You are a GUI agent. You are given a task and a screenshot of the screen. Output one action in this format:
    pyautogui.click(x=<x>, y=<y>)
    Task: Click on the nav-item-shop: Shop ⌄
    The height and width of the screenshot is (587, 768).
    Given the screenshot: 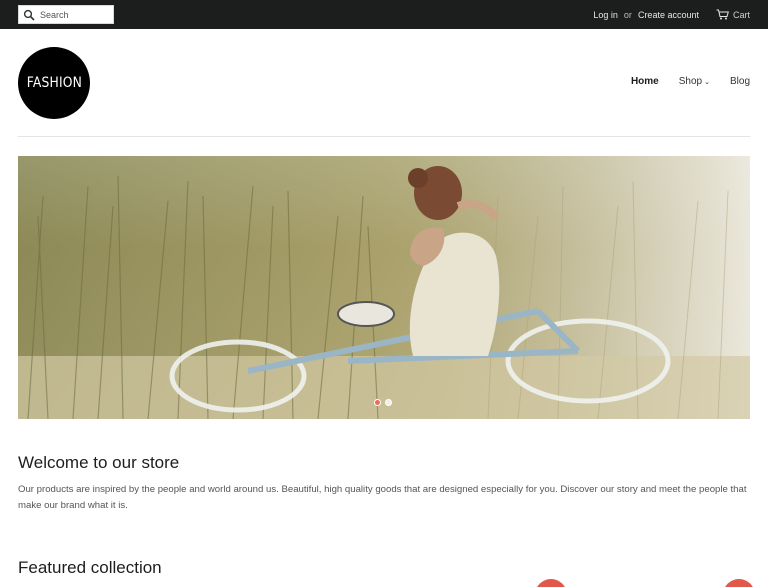 What is the action you would take?
    pyautogui.click(x=694, y=81)
    